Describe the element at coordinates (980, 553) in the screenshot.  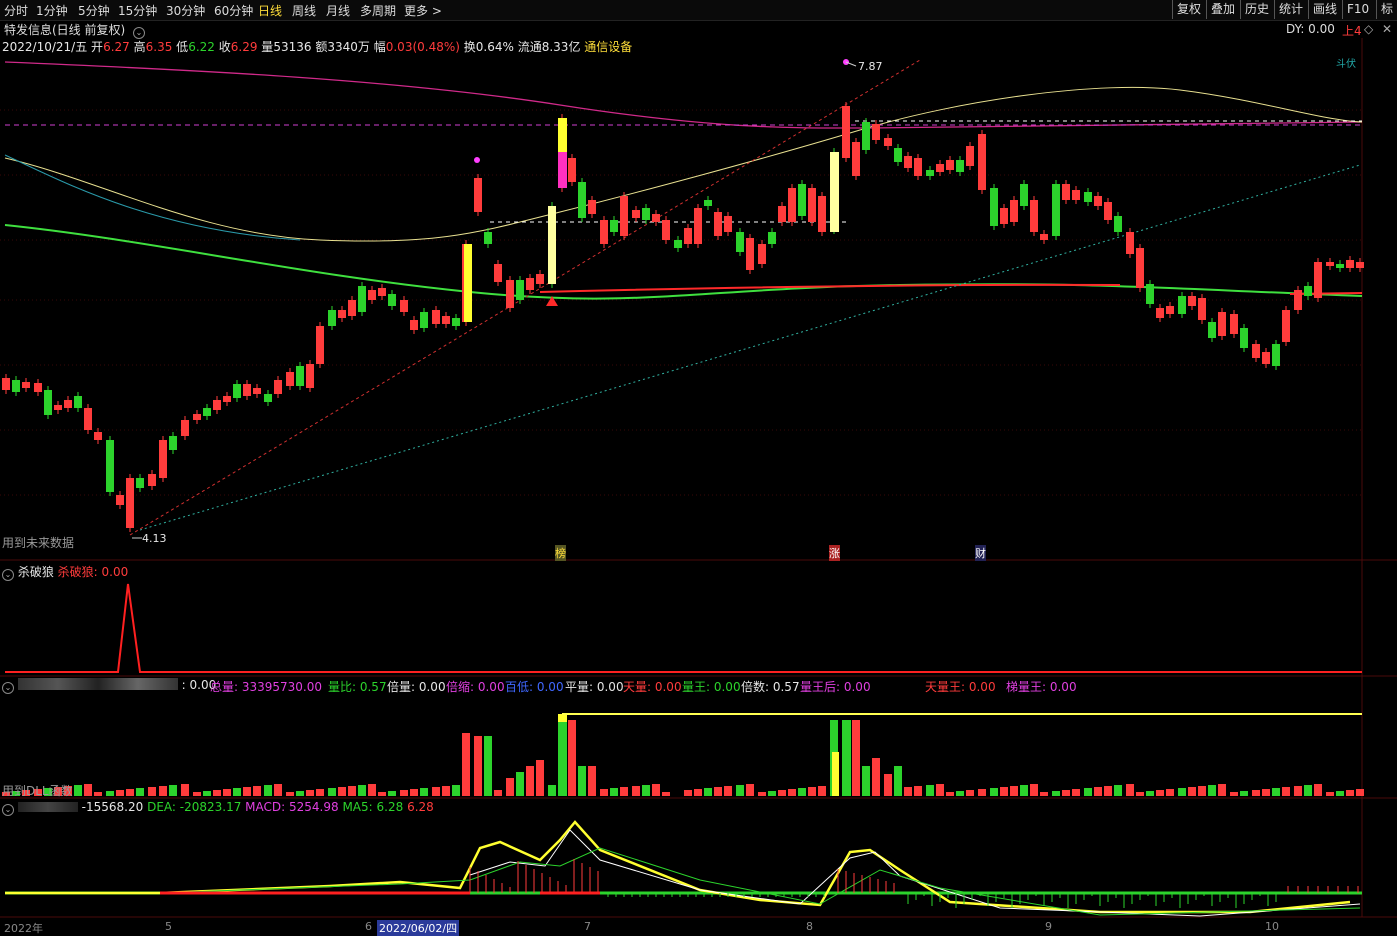
I see `event-tag-cai: 财` at that location.